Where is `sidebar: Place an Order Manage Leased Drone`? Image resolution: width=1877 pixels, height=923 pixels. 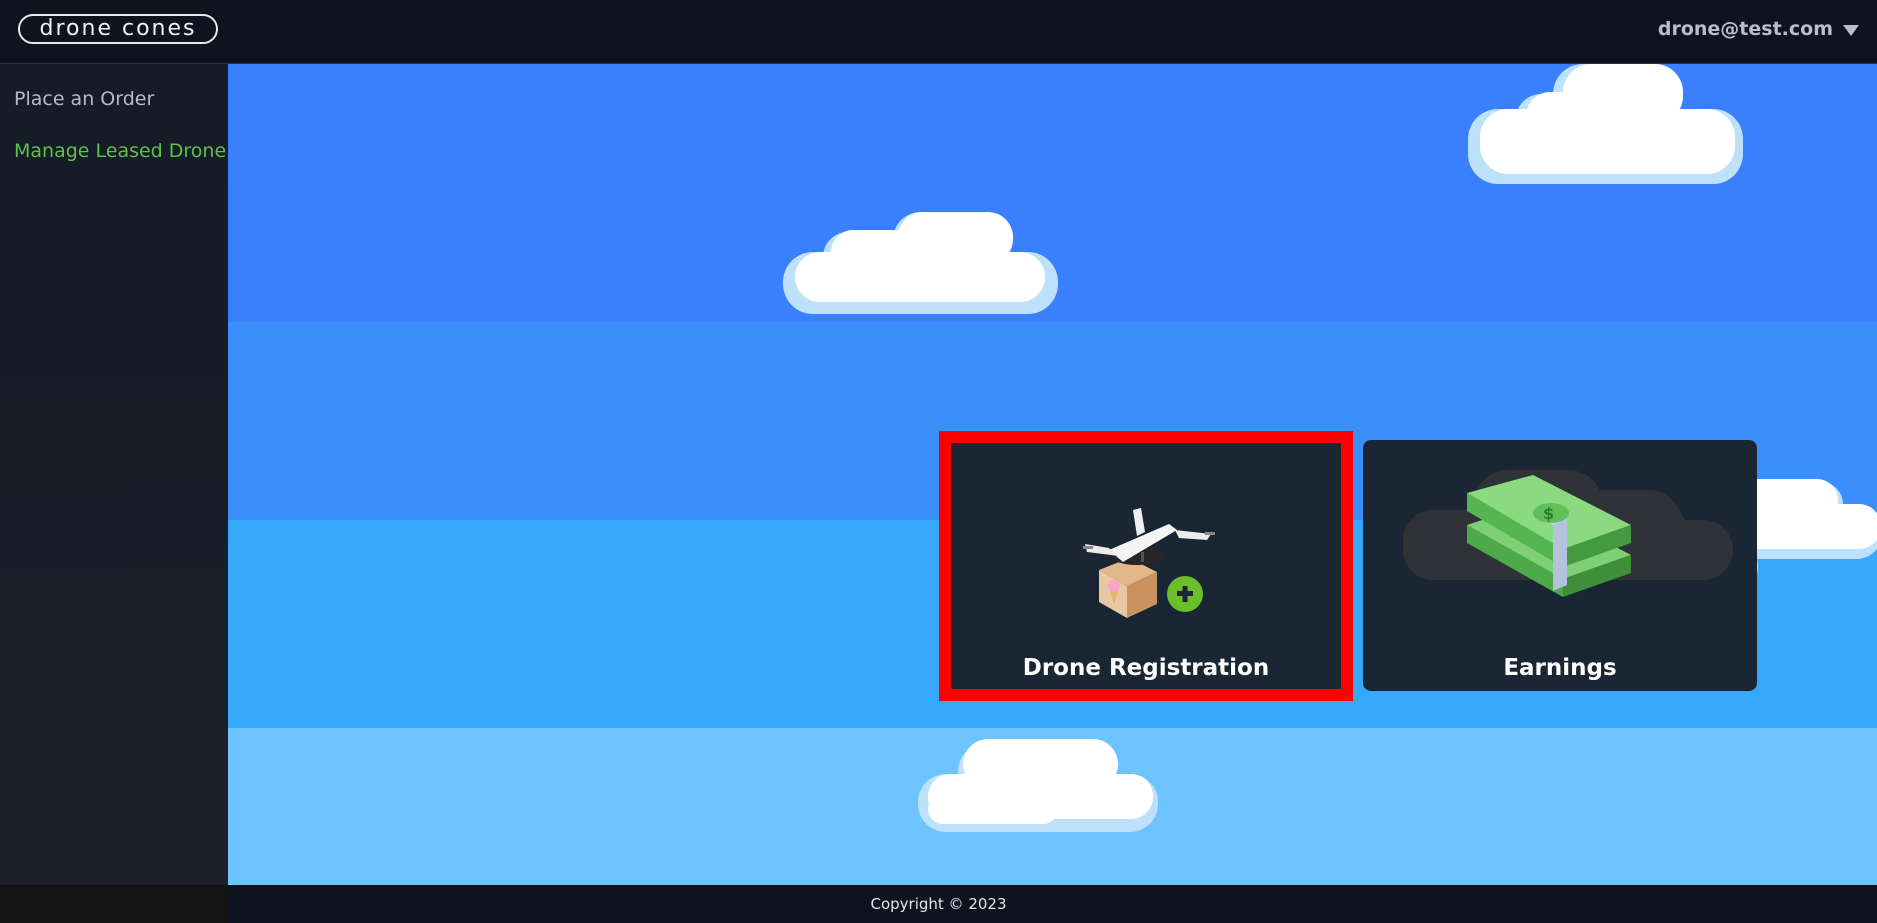
sidebar: Place an Order Manage Leased Drone is located at coordinates (114, 474).